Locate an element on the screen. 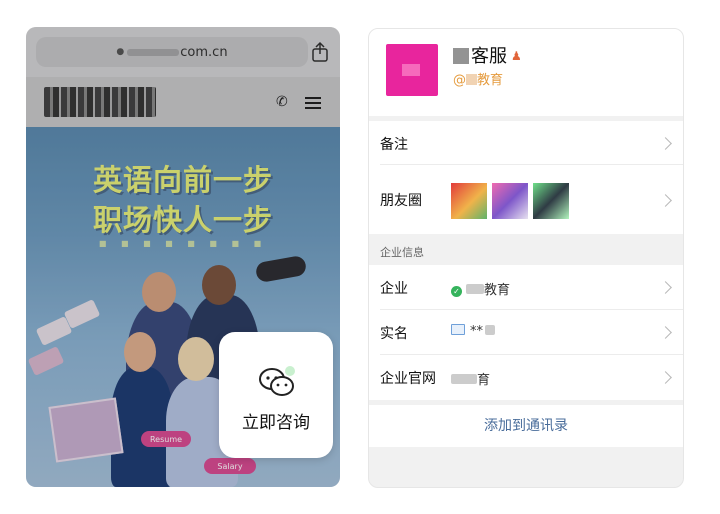  url-blurred-domain is located at coordinates (153, 52).